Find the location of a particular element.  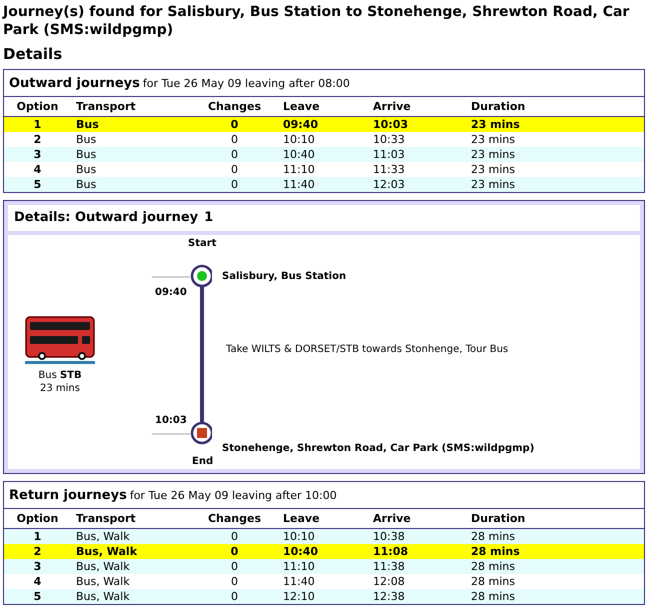

journey-row: 4 Bus 0 11:10 11:33 23 mins is located at coordinates (324, 169).